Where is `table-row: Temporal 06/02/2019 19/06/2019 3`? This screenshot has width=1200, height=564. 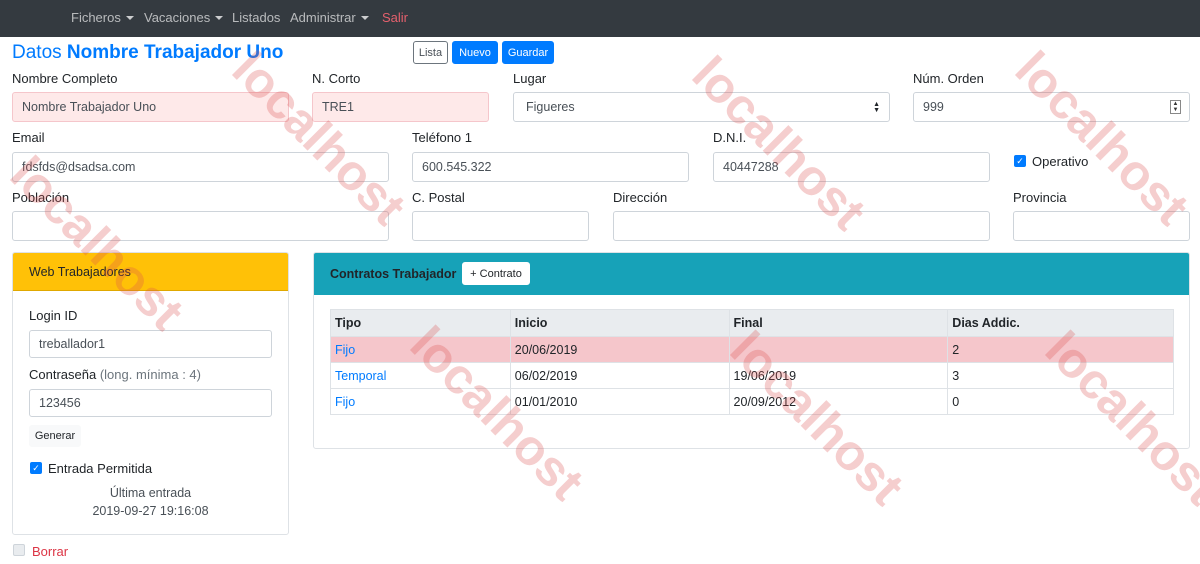 table-row: Temporal 06/02/2019 19/06/2019 3 is located at coordinates (752, 375).